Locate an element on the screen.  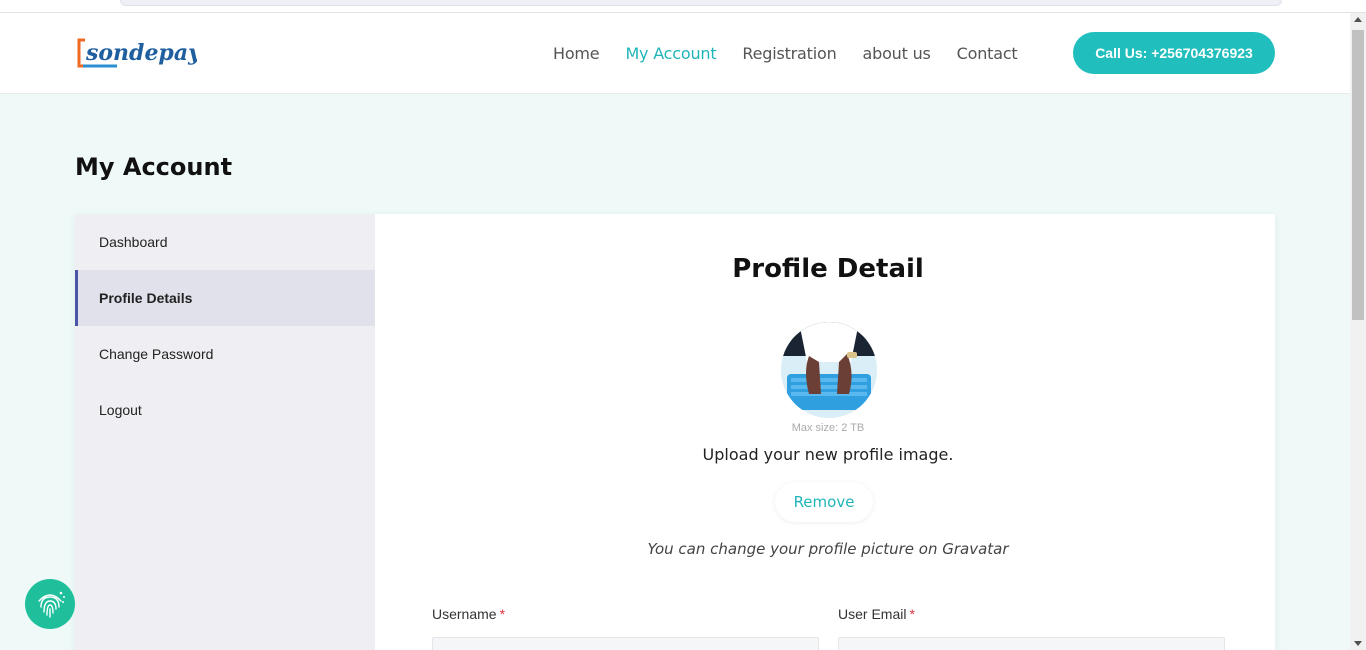
fingerprint-icon is located at coordinates (51, 604).